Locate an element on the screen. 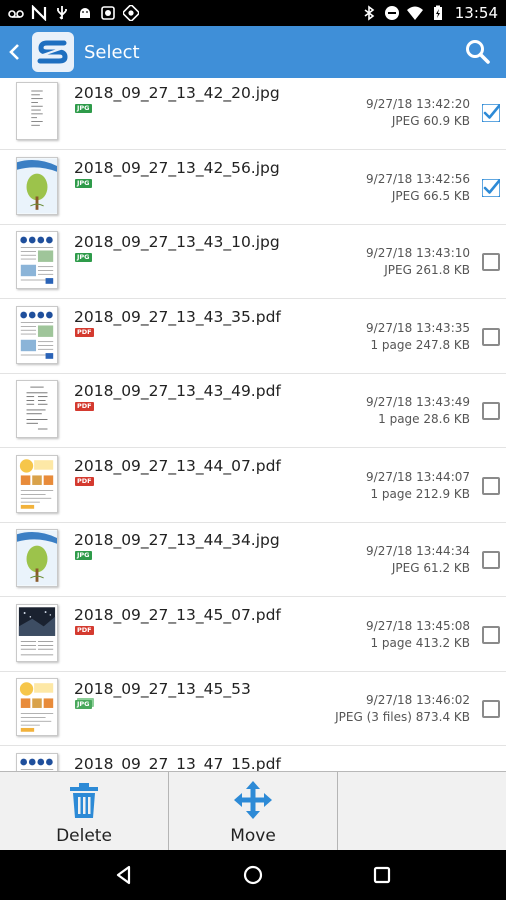 The width and height of the screenshot is (506, 900). usb-icon is located at coordinates (62, 13).